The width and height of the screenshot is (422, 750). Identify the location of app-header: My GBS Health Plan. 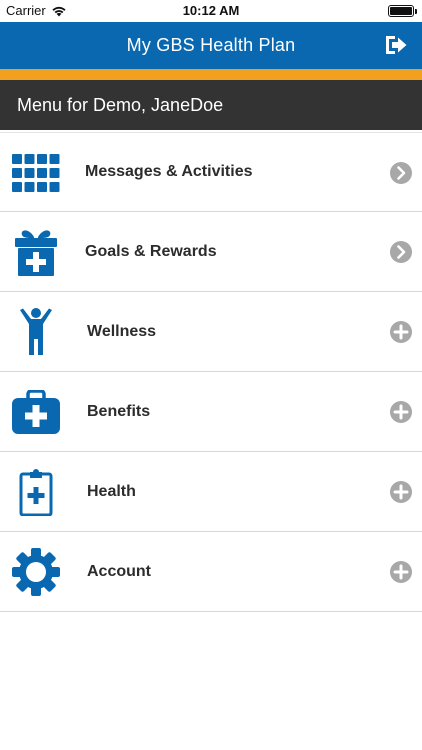
(211, 45).